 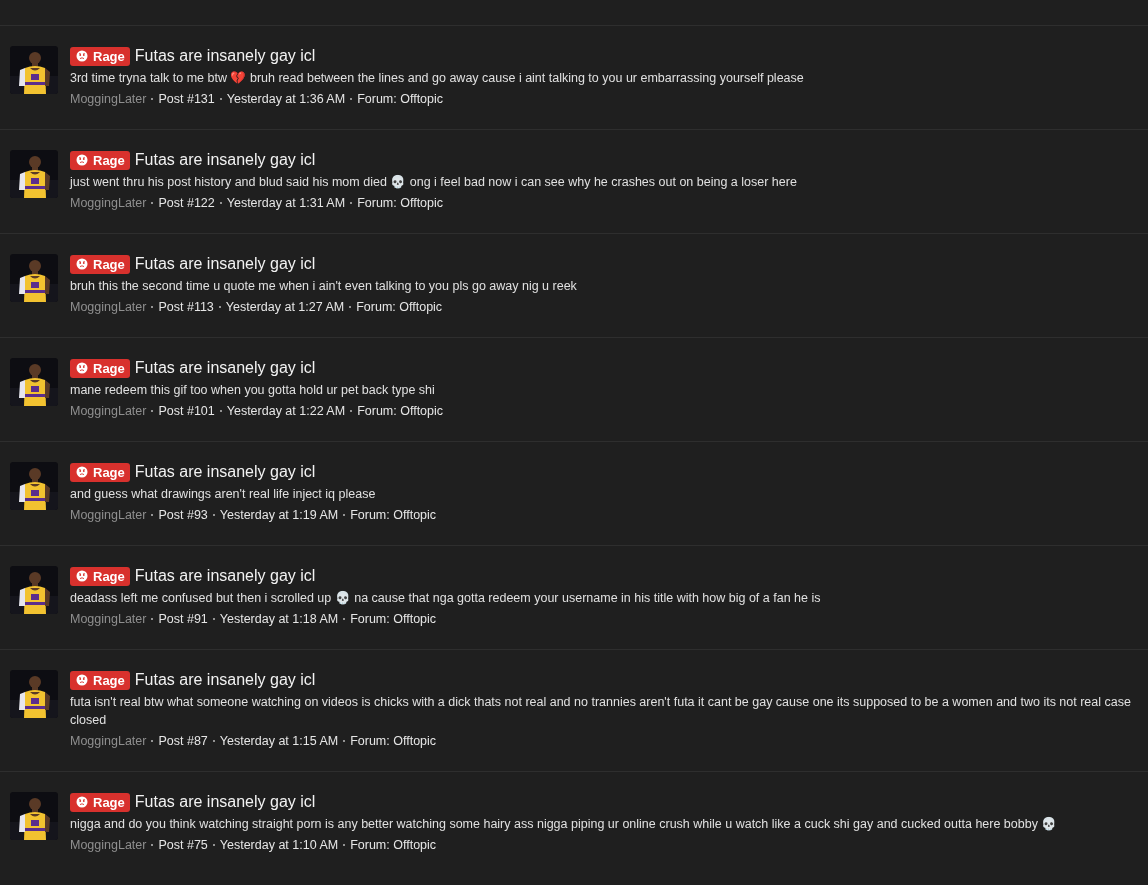 I want to click on post-time: Yesterday at 1:22 AM, so click(x=286, y=411).